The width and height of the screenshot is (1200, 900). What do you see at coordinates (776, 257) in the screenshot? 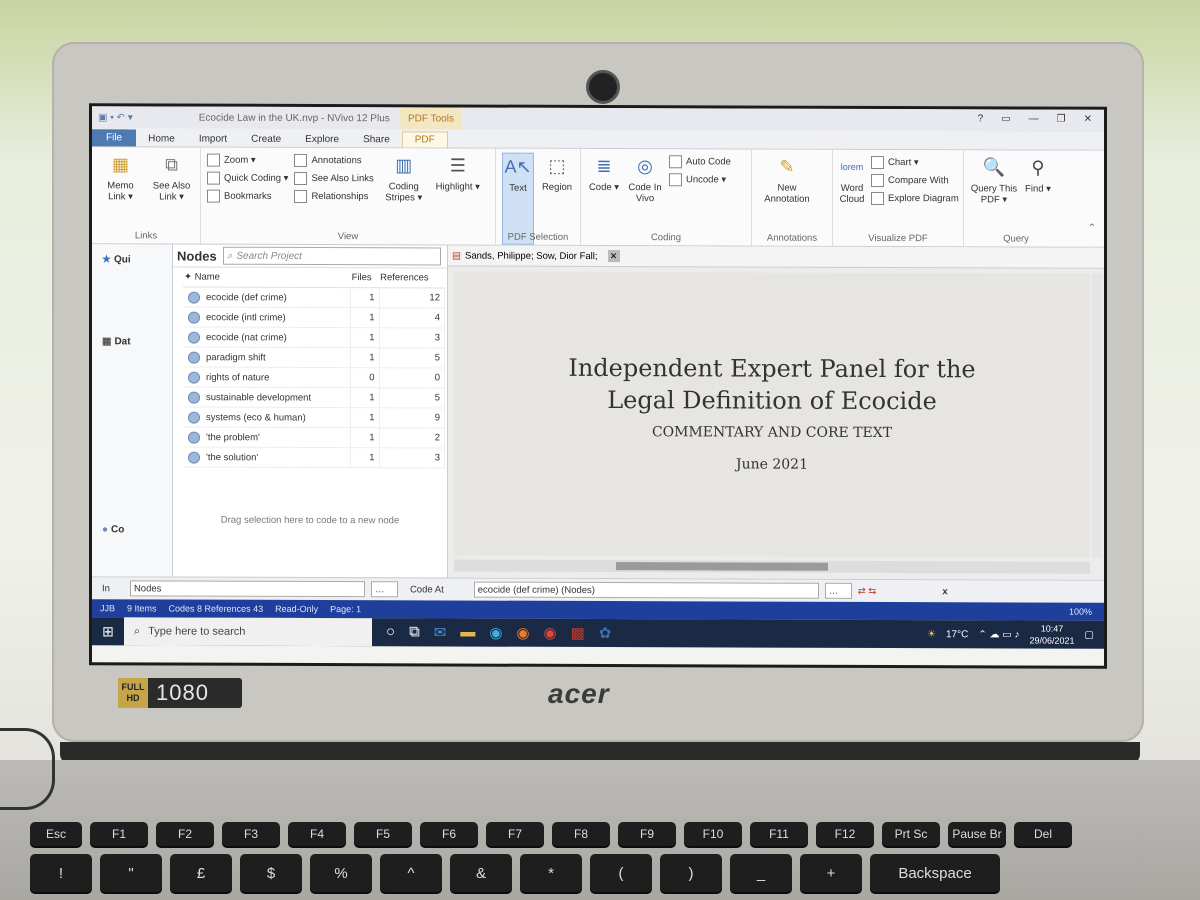
I see `document-tab: ▤ Sands, Philippe; Sow, Dior Fall; ✕` at bounding box center [776, 257].